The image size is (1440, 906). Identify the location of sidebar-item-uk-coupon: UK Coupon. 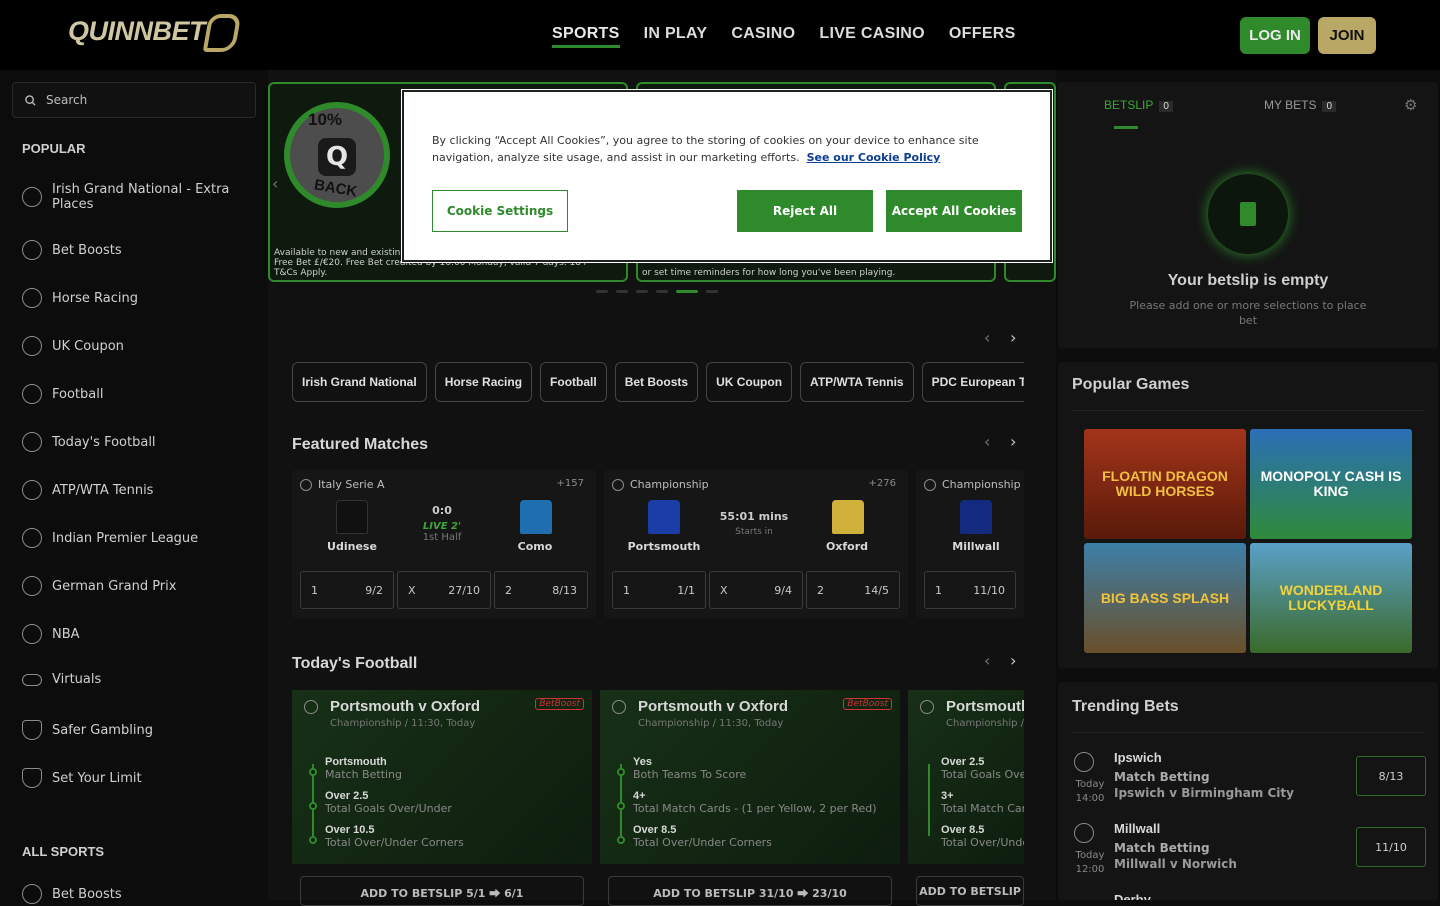
(137, 346).